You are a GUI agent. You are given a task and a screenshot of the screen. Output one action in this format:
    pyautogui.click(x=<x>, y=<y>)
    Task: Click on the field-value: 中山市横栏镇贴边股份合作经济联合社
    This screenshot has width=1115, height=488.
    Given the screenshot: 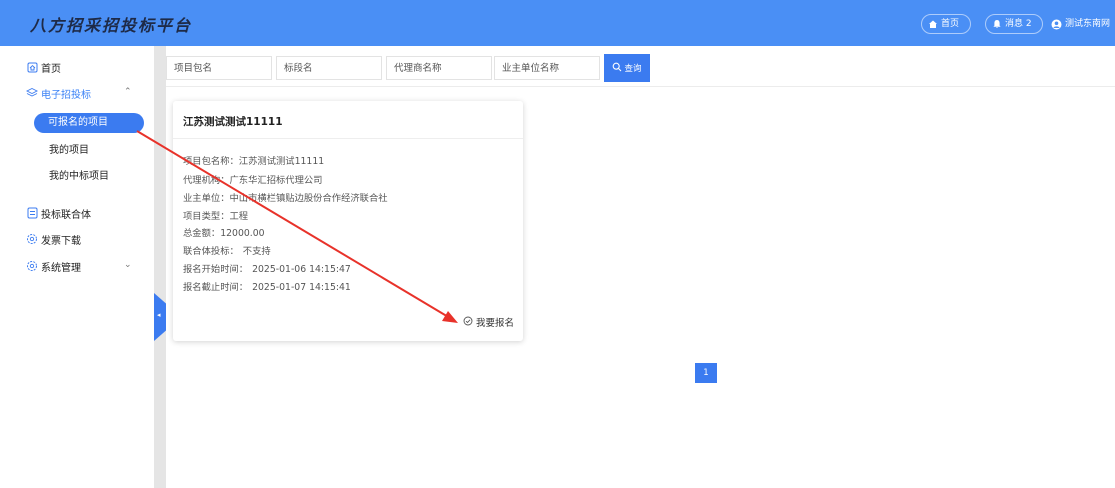 What is the action you would take?
    pyautogui.click(x=308, y=198)
    